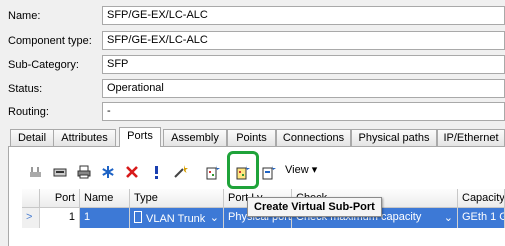 The image size is (505, 246). Describe the element at coordinates (243, 170) in the screenshot. I see `highlight-box` at that location.